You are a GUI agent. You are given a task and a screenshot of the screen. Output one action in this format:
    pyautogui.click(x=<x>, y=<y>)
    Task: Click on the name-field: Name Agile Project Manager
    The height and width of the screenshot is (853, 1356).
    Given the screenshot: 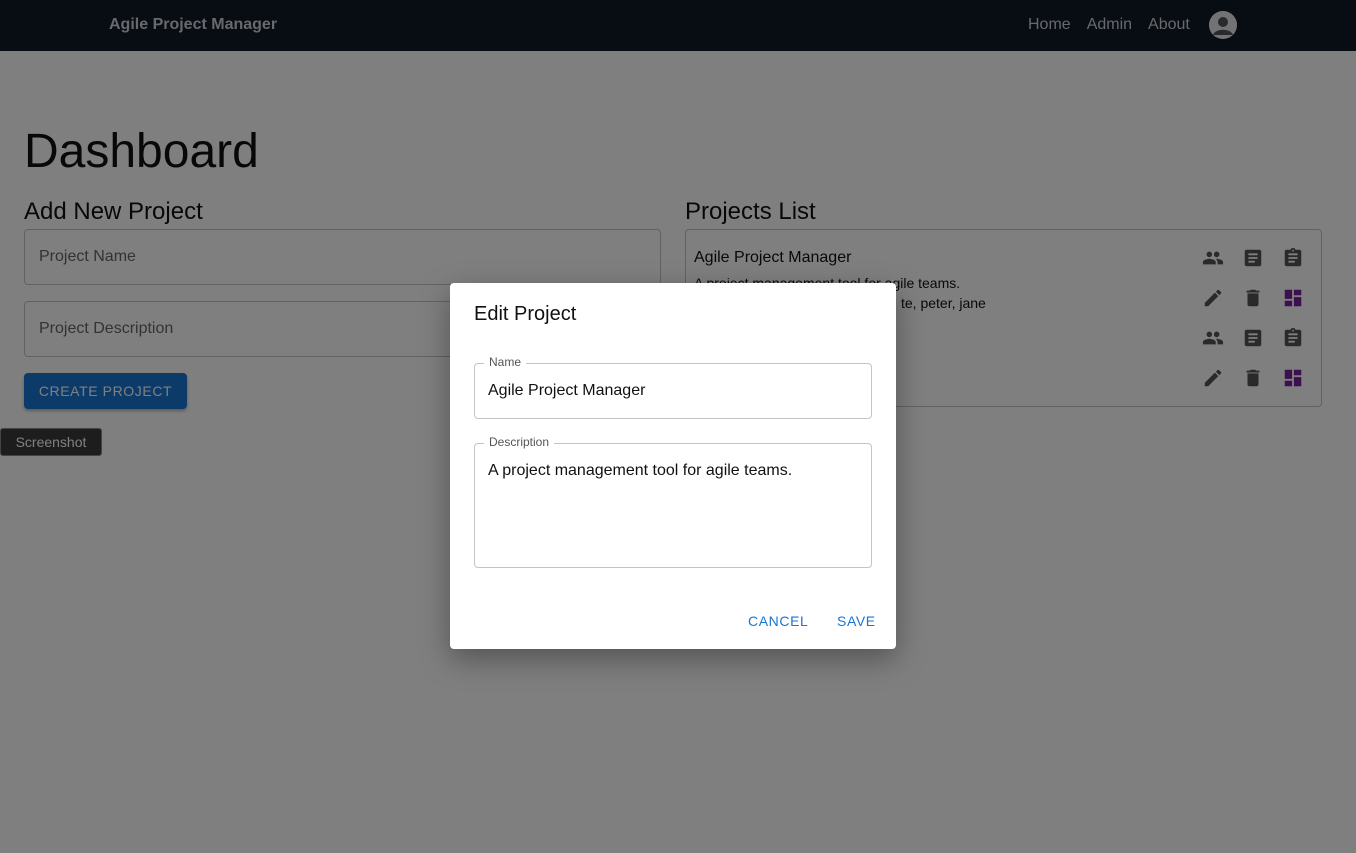 What is the action you would take?
    pyautogui.click(x=673, y=387)
    